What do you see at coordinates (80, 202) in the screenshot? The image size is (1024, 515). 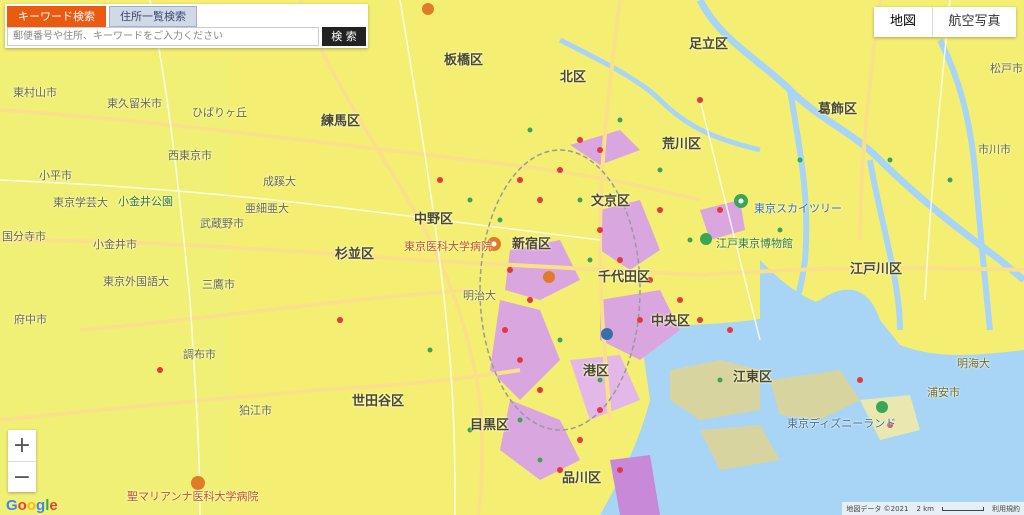 I see `map-label: 東京学芸大` at bounding box center [80, 202].